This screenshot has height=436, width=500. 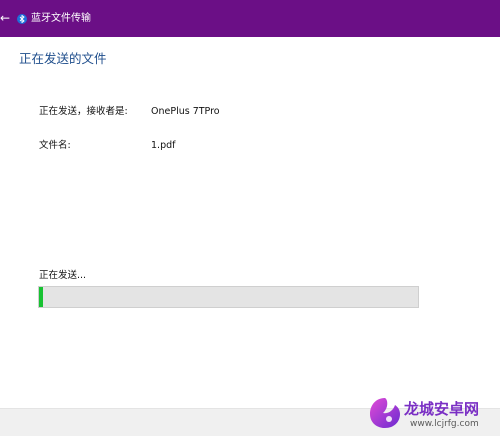 I want to click on progress-bar, so click(x=228, y=297).